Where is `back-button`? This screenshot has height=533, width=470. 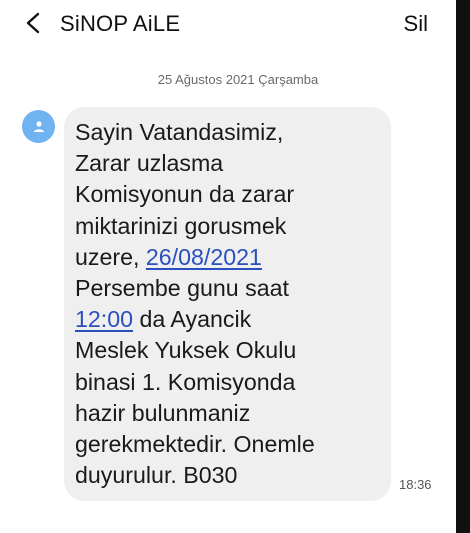 back-button is located at coordinates (35, 24).